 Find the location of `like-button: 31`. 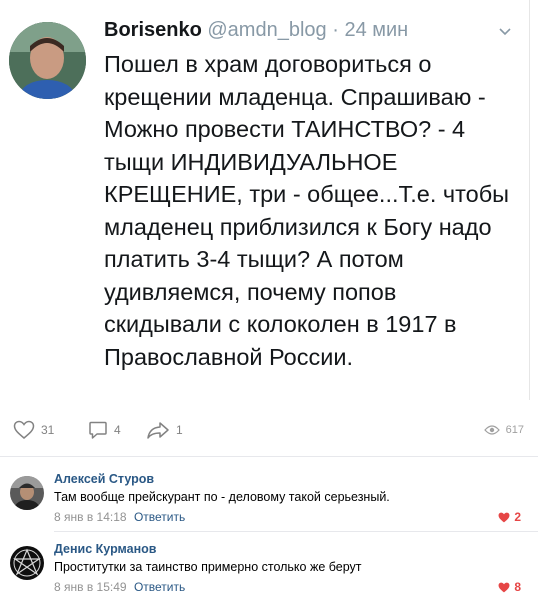

like-button: 31 is located at coordinates (33, 430).